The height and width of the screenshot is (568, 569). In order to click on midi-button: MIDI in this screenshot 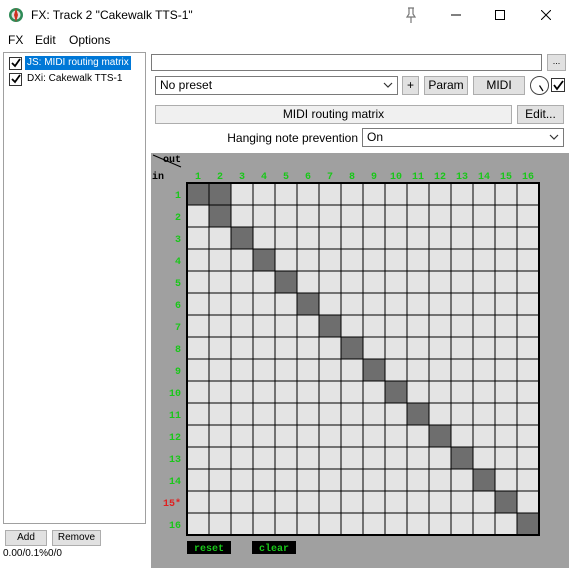, I will do `click(499, 85)`.